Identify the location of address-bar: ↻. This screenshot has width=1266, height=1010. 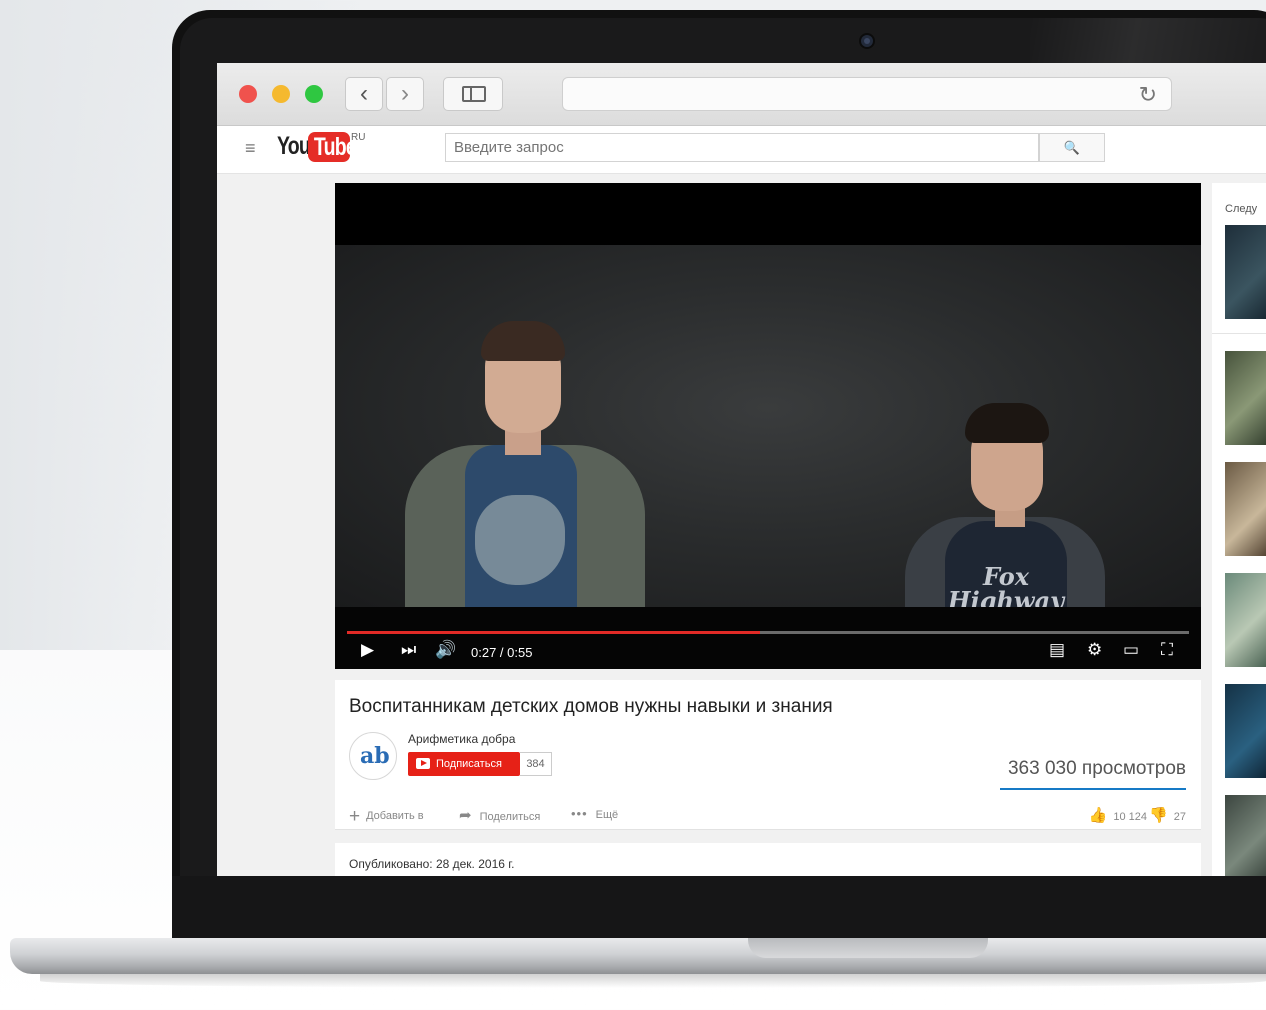
(867, 94).